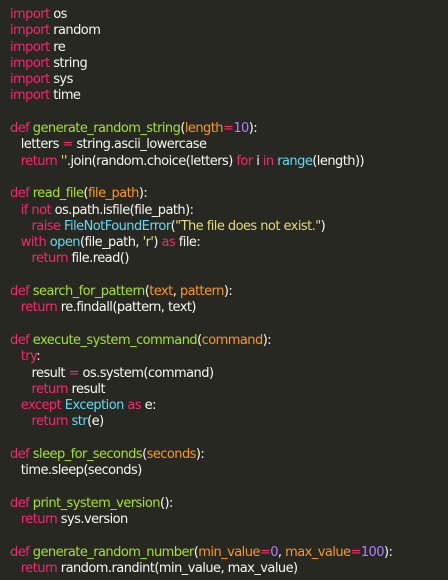 The height and width of the screenshot is (580, 448). What do you see at coordinates (68, 63) in the screenshot?
I see `code-token: string` at bounding box center [68, 63].